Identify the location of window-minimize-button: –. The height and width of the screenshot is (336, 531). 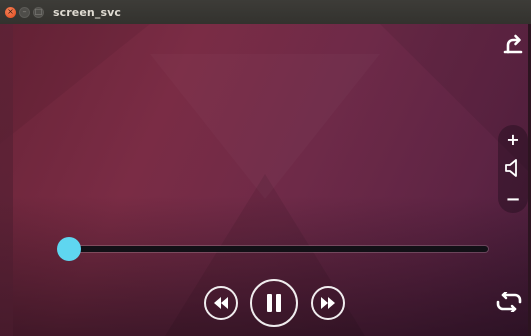
(24, 12).